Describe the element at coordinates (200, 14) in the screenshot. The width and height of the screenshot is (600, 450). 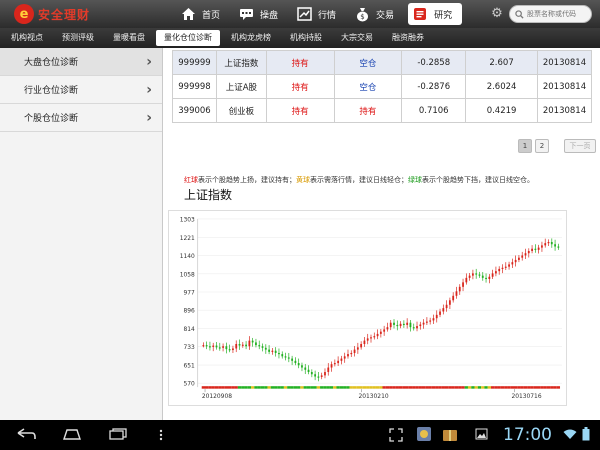
I see `nav-home: 首页` at that location.